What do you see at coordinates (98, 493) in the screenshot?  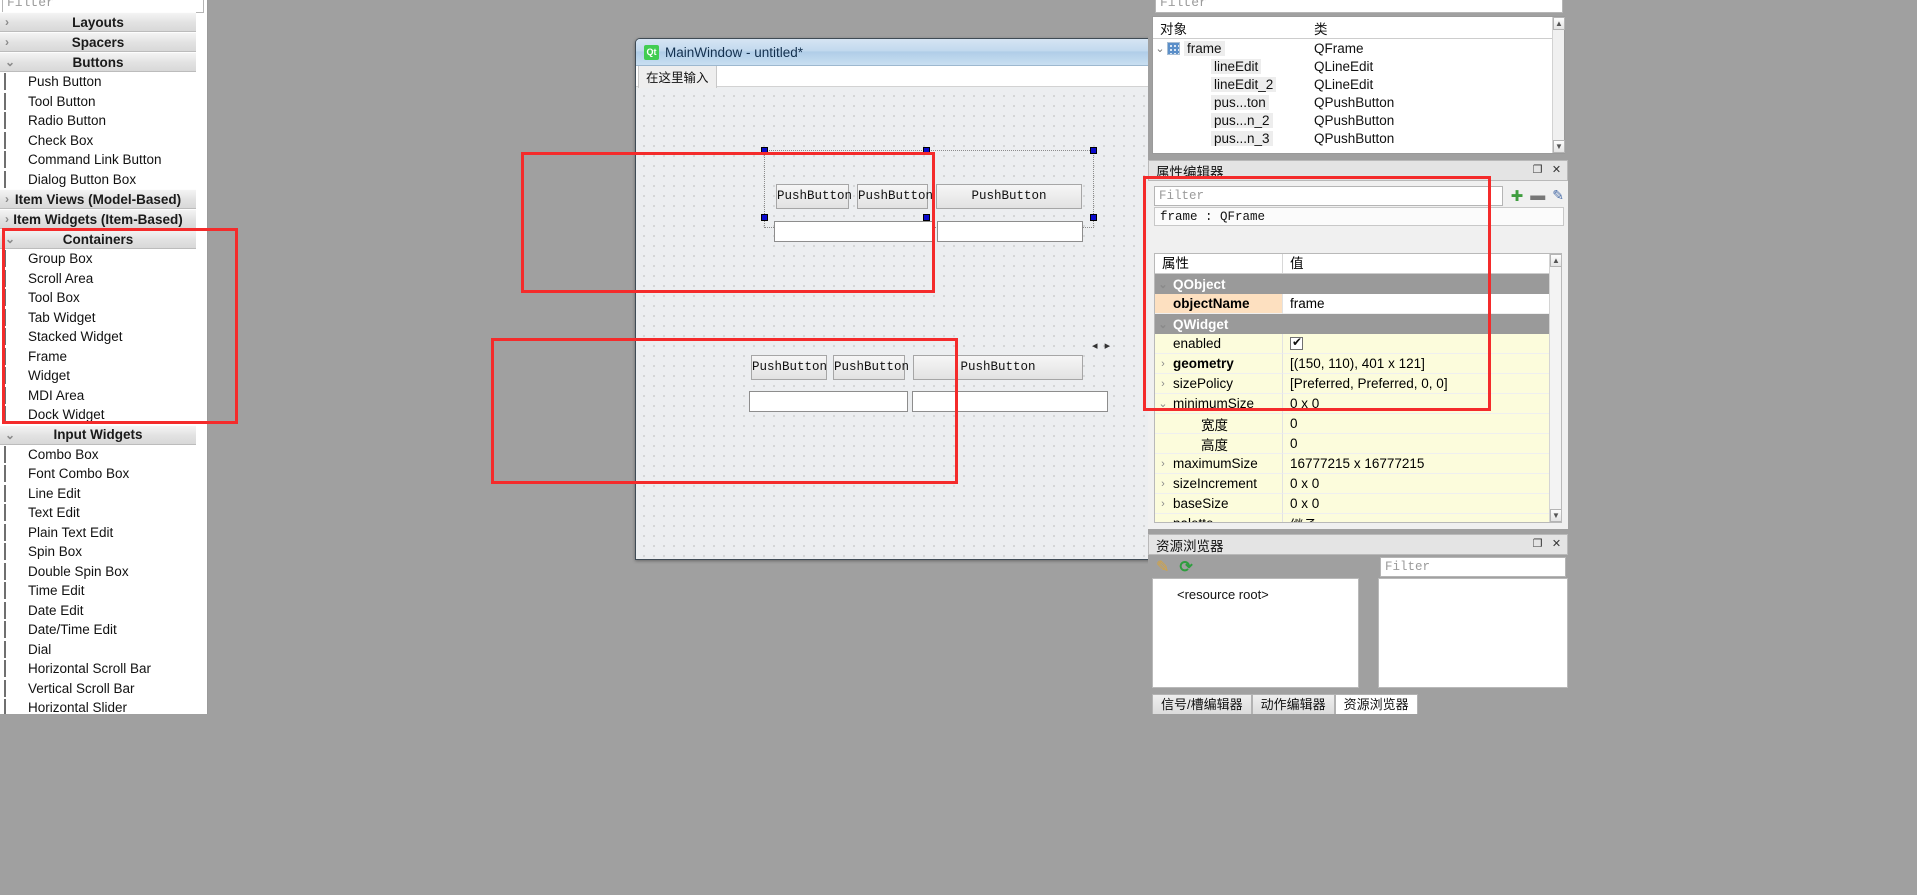 I see `widget-item-line-edit: Line Edit` at bounding box center [98, 493].